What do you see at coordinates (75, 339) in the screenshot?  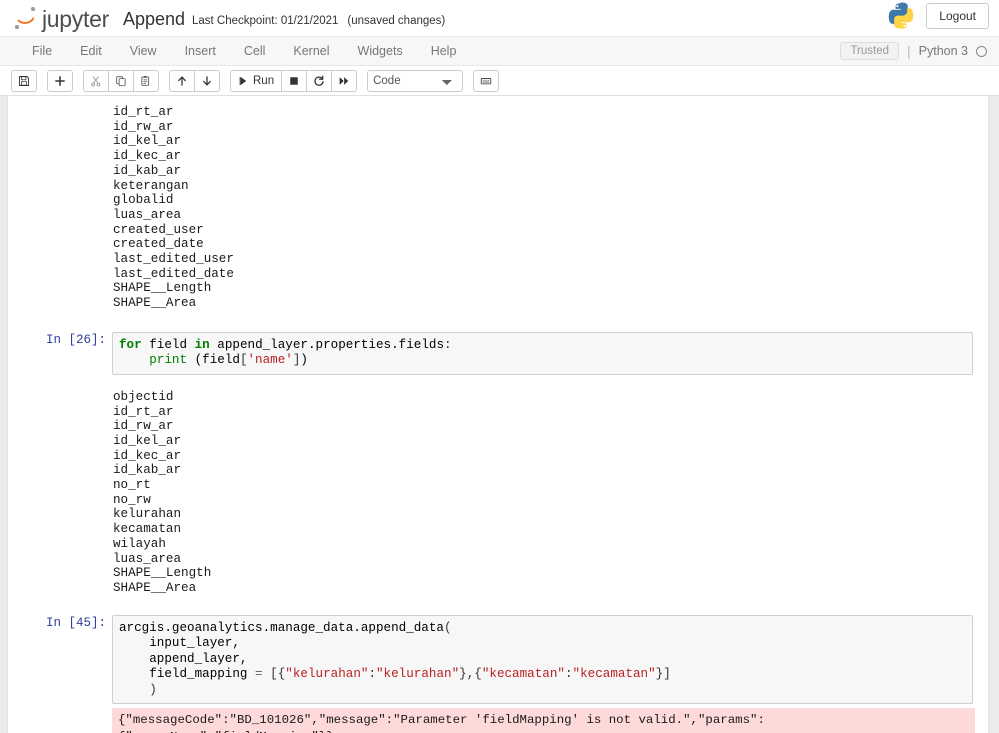 I see `input-prompt-26: In [26]:` at bounding box center [75, 339].